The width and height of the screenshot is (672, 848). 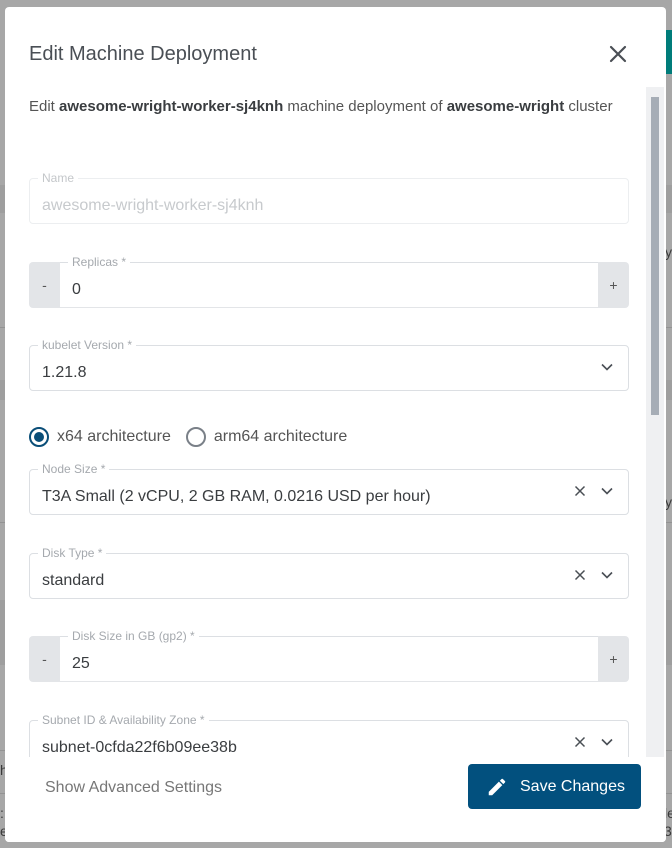 I want to click on radio-arm64-architecture: arm64 architecture, so click(x=266, y=437).